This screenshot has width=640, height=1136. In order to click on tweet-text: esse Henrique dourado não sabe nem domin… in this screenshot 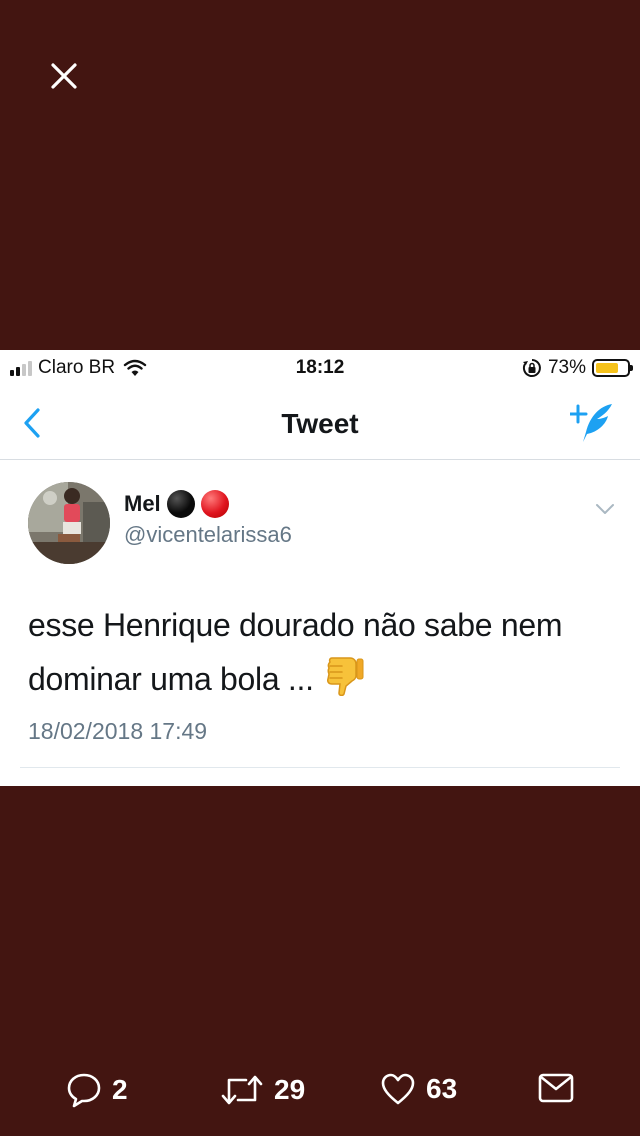, I will do `click(320, 652)`.